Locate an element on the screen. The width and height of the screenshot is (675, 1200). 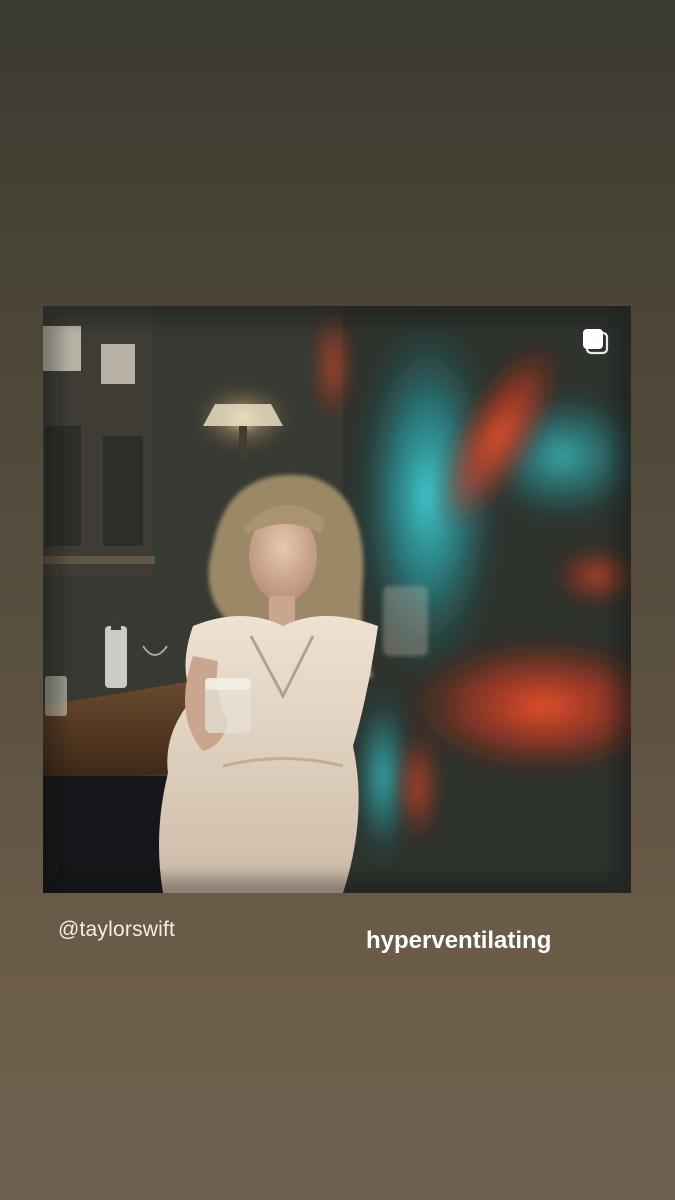
story-caption-text: hyperventilating is located at coordinates (459, 940).